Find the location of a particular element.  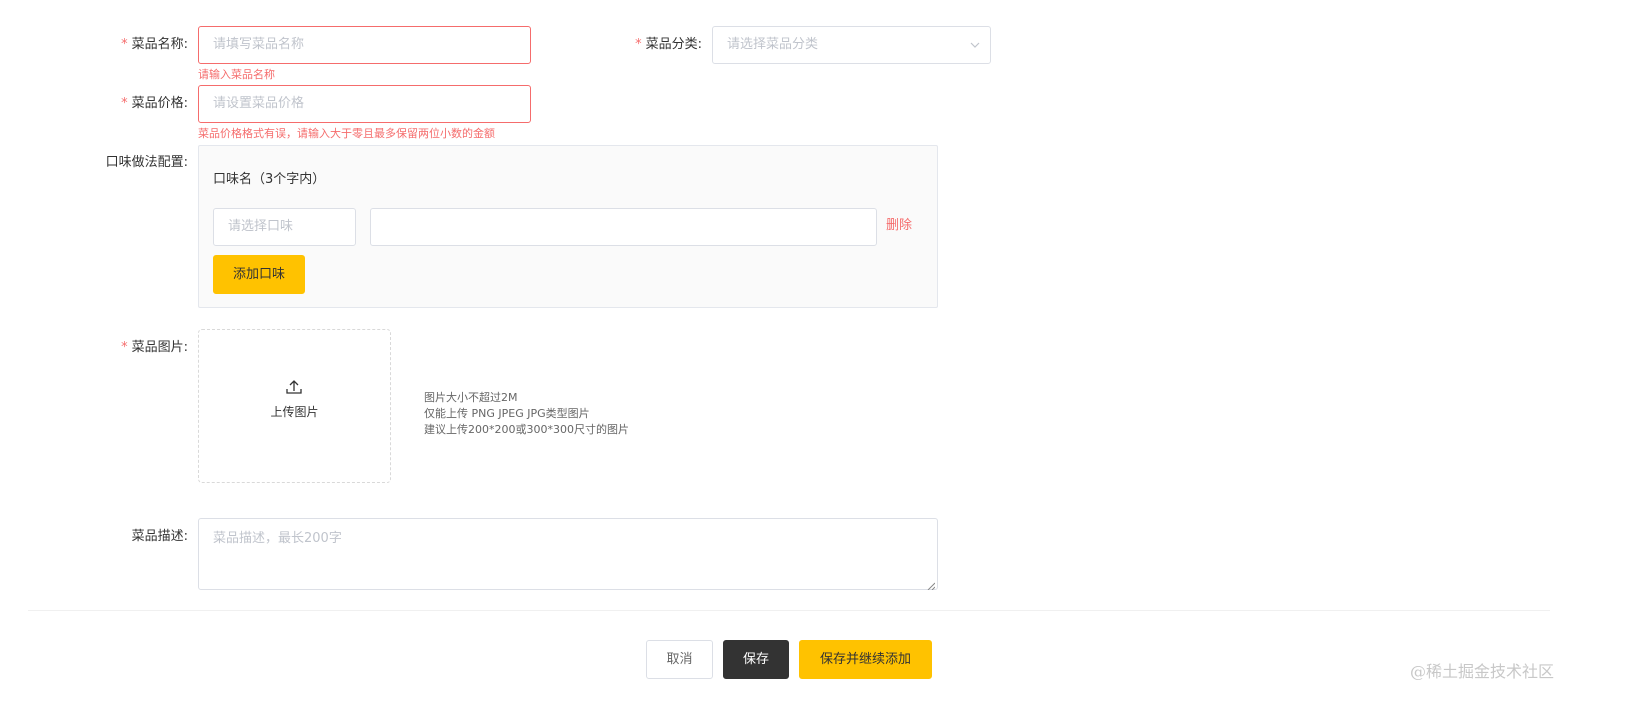

flavor-name-header: 口味名（3个字内） is located at coordinates (269, 179).